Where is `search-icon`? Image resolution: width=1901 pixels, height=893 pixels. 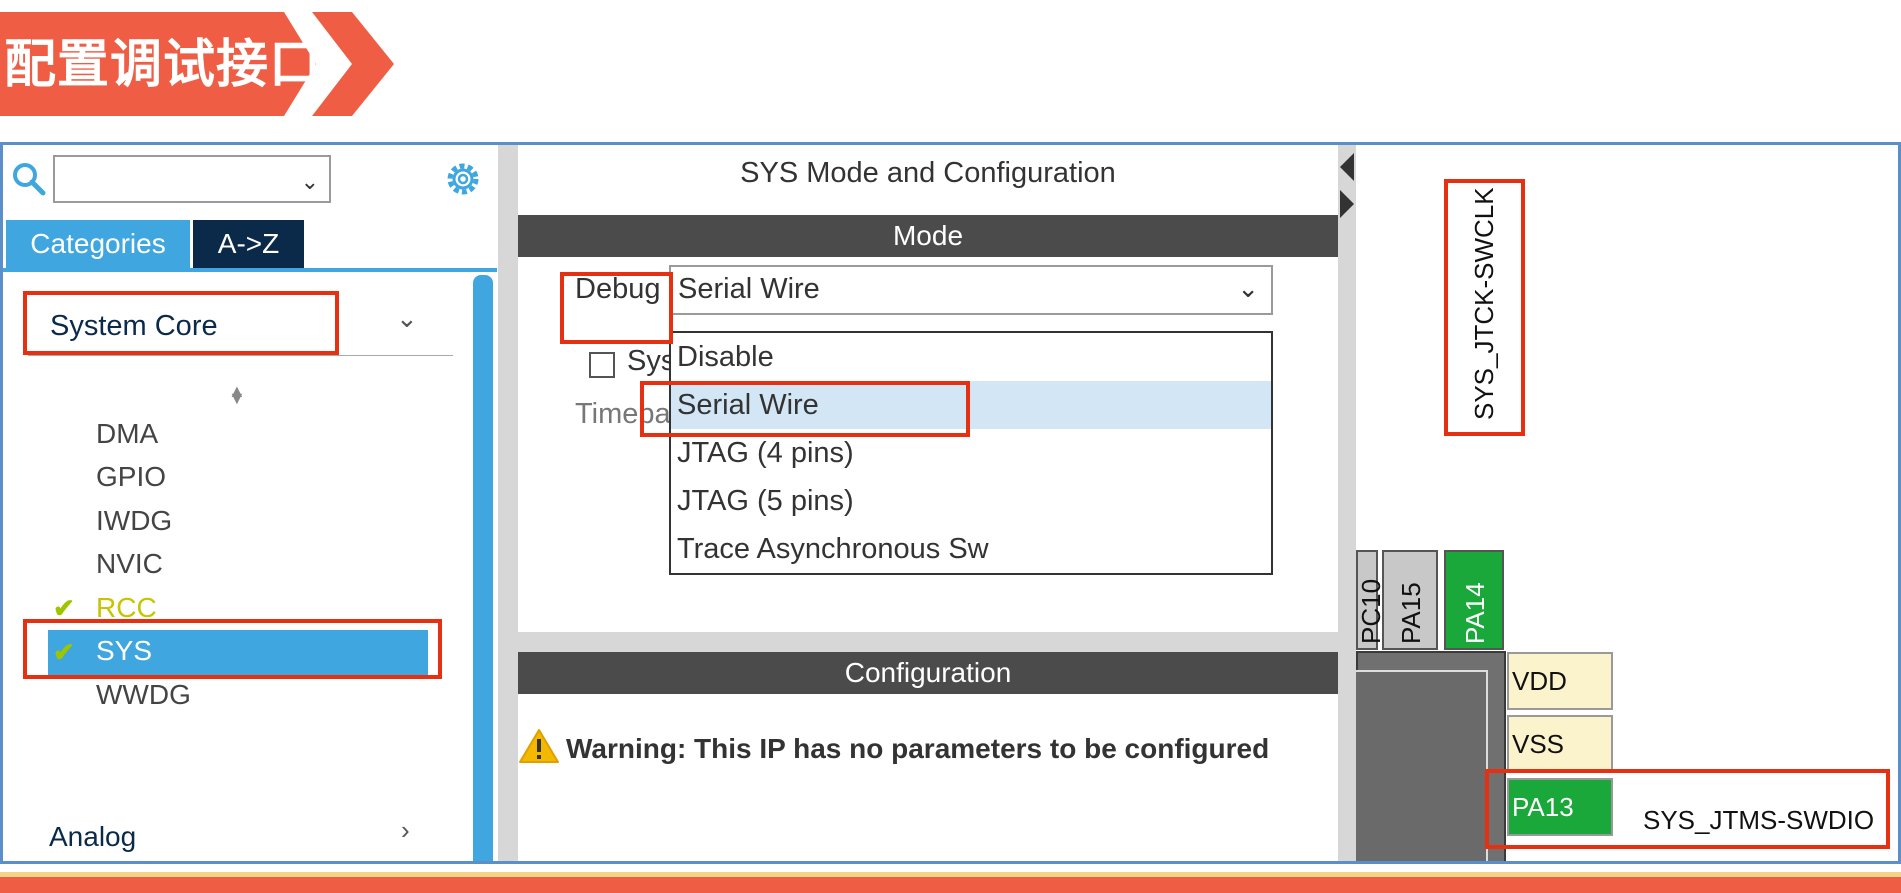 search-icon is located at coordinates (29, 179).